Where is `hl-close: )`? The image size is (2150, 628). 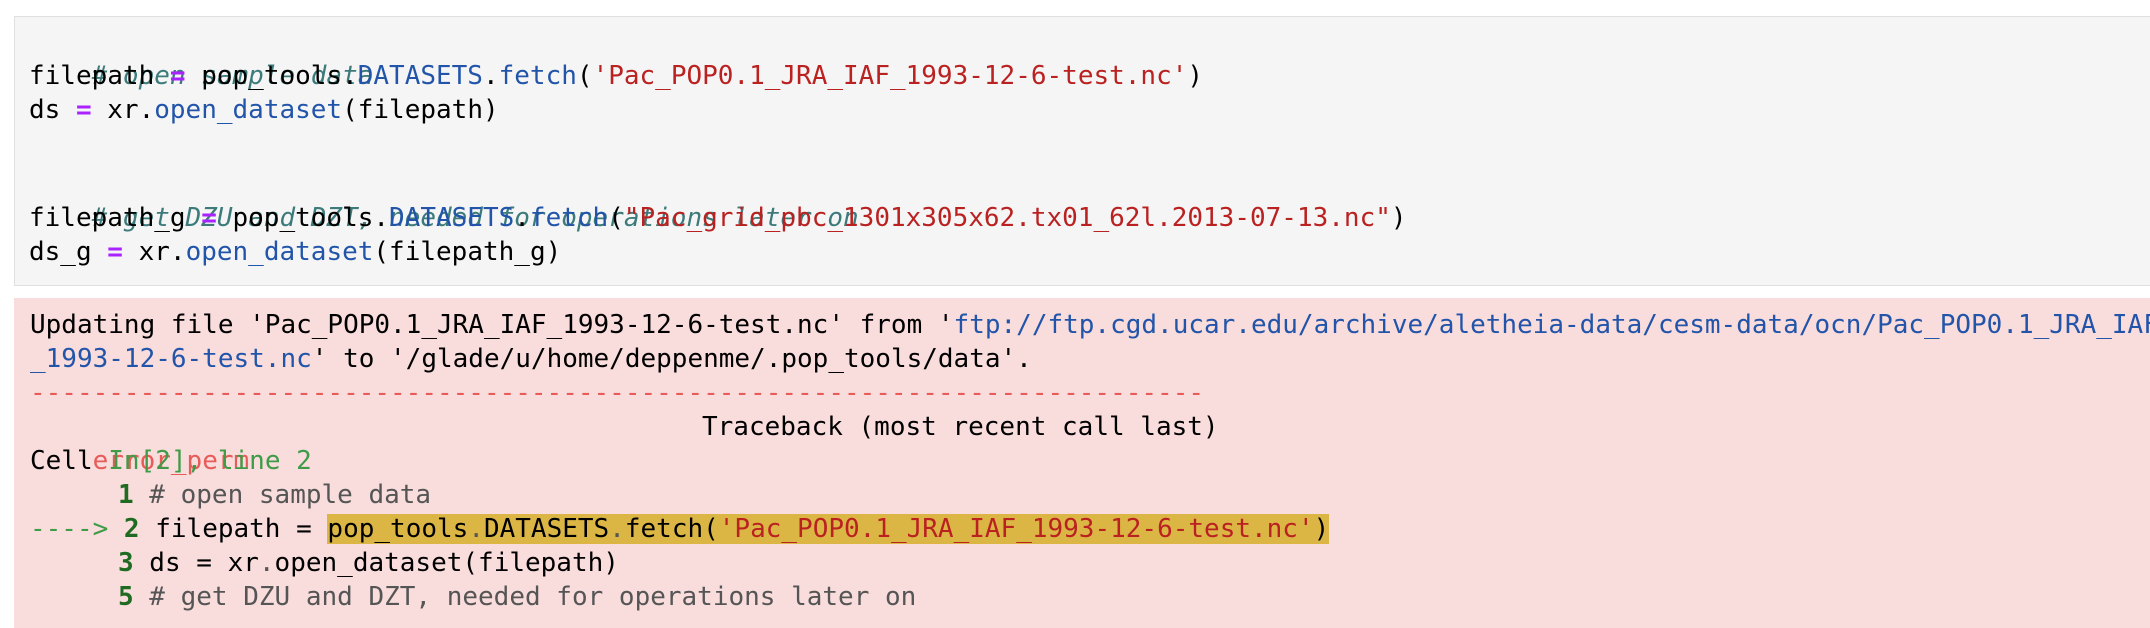
hl-close: ) is located at coordinates (1321, 529).